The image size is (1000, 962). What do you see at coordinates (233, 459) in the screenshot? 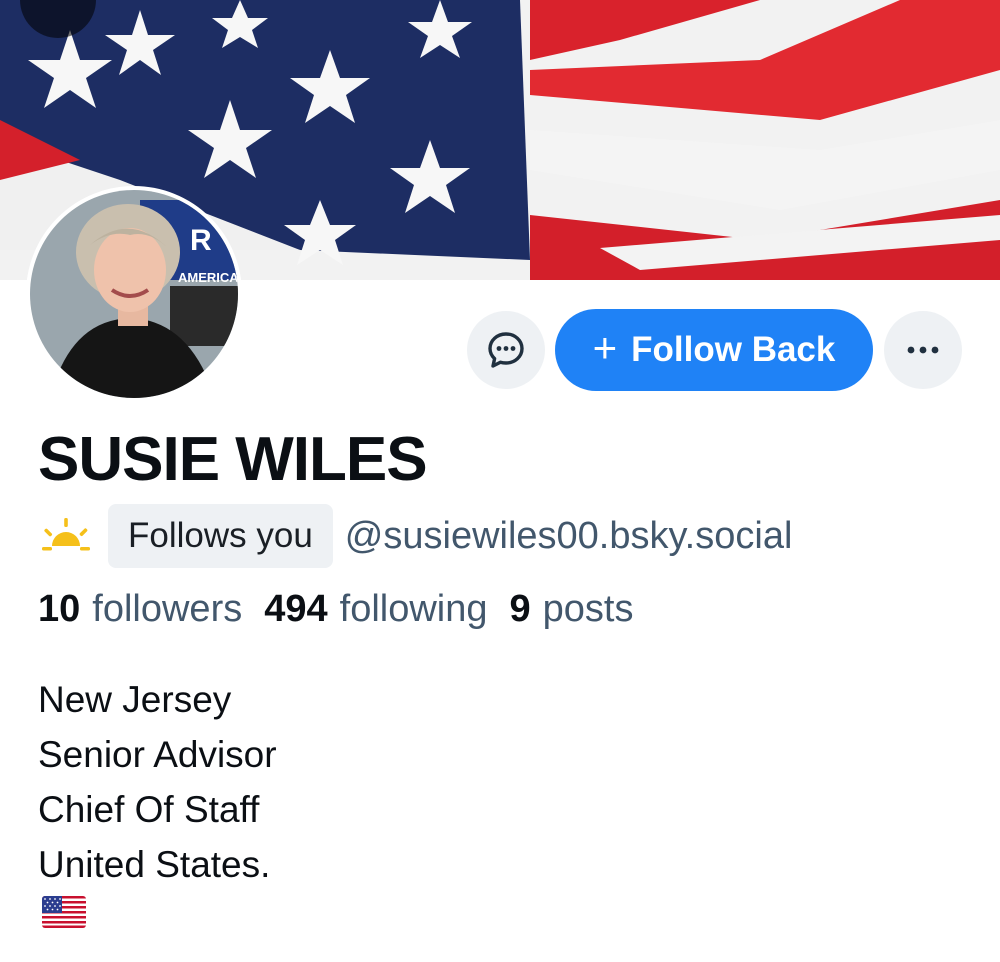
I see `display-name: SUSIE WILES` at bounding box center [233, 459].